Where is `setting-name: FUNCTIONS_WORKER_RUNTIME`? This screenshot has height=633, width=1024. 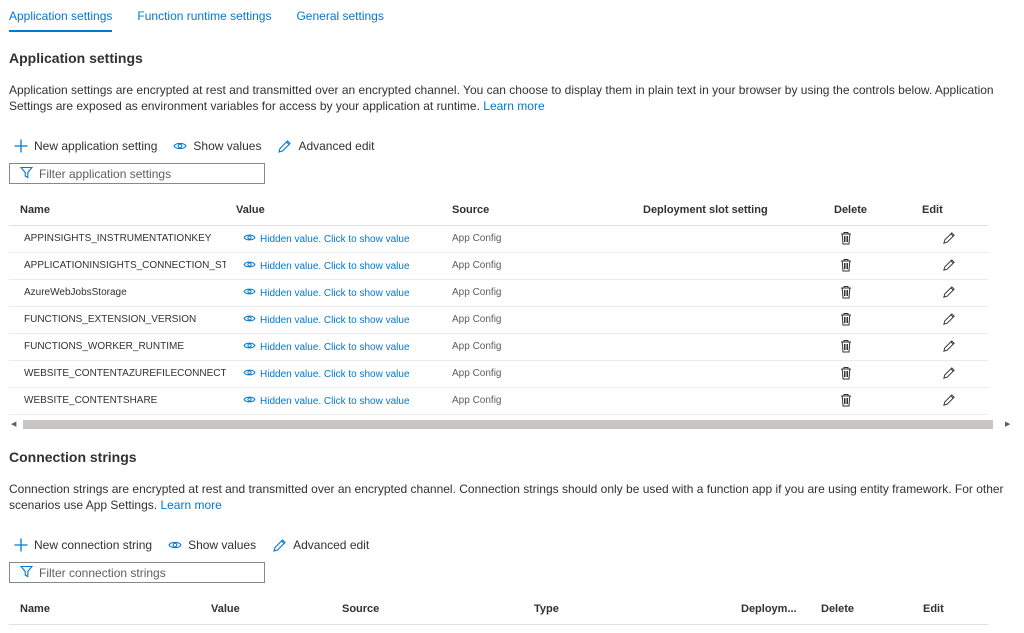
setting-name: FUNCTIONS_WORKER_RUNTIME is located at coordinates (104, 346).